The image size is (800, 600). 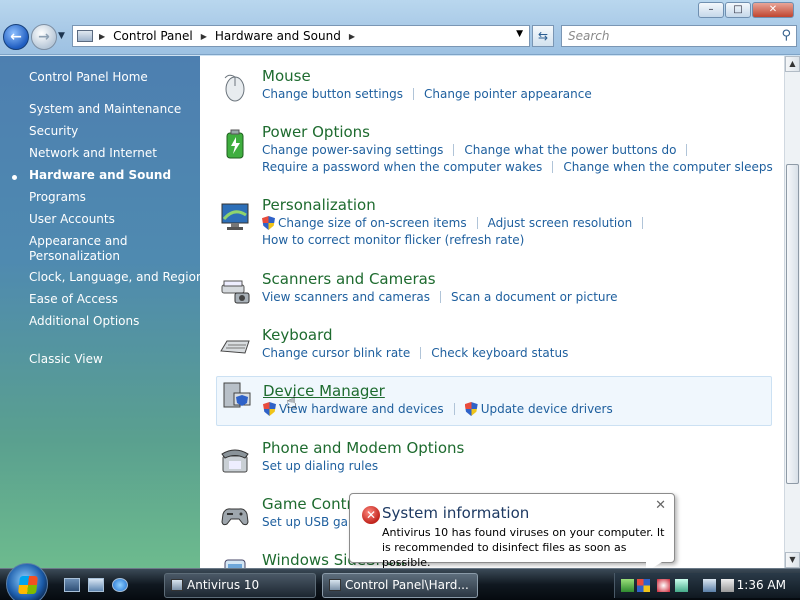 What do you see at coordinates (240, 585) in the screenshot?
I see `taskbar-item-antivirus: Antivirus 10` at bounding box center [240, 585].